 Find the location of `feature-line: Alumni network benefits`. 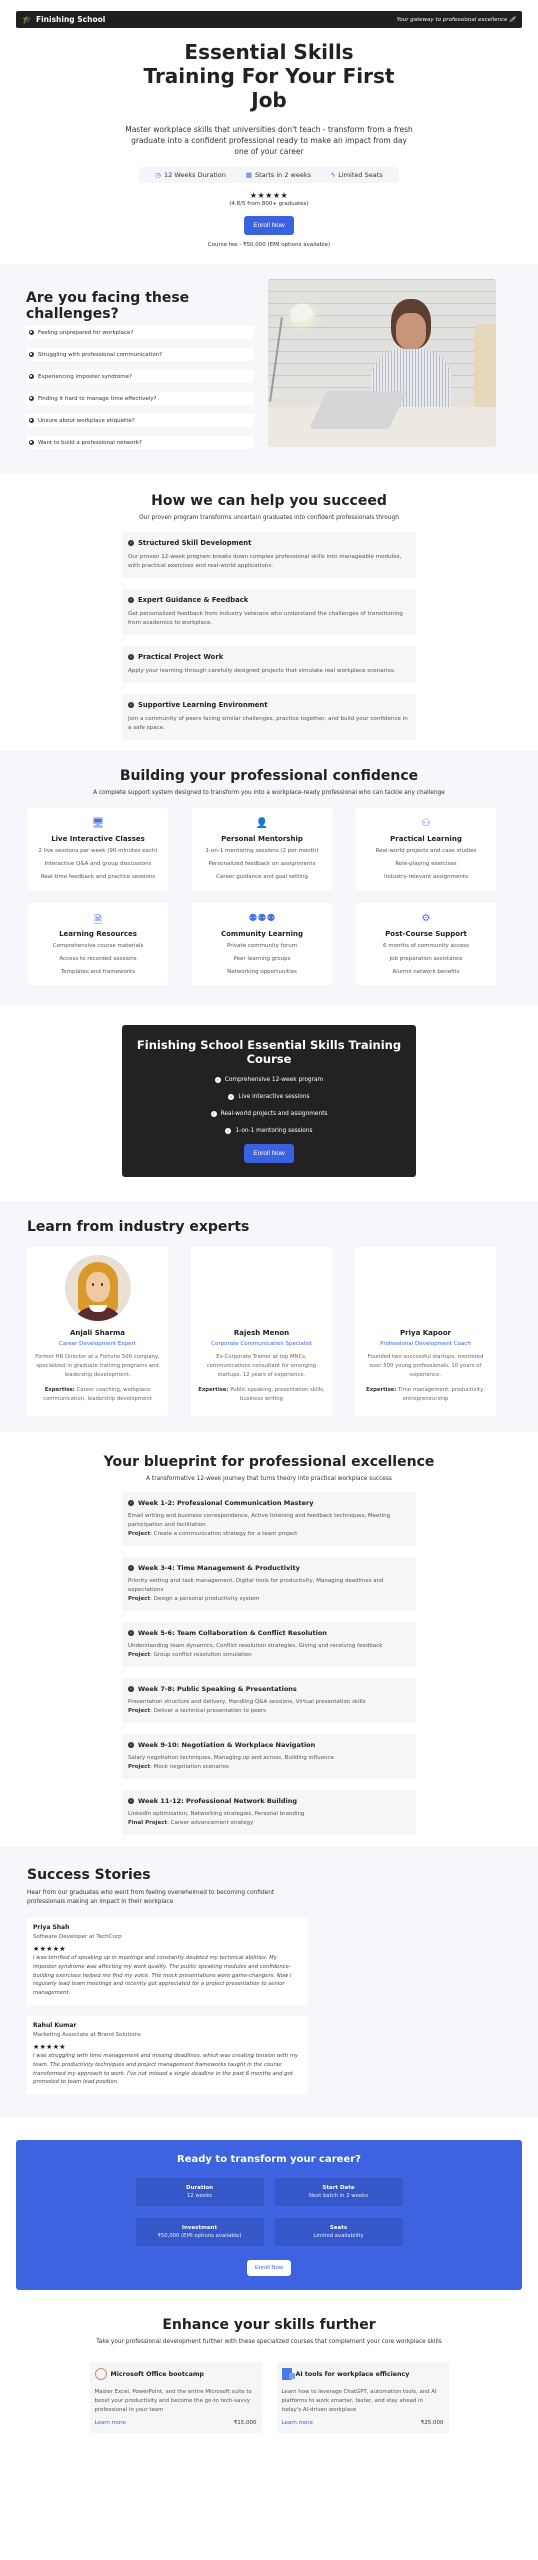

feature-line: Alumni network benefits is located at coordinates (426, 972).